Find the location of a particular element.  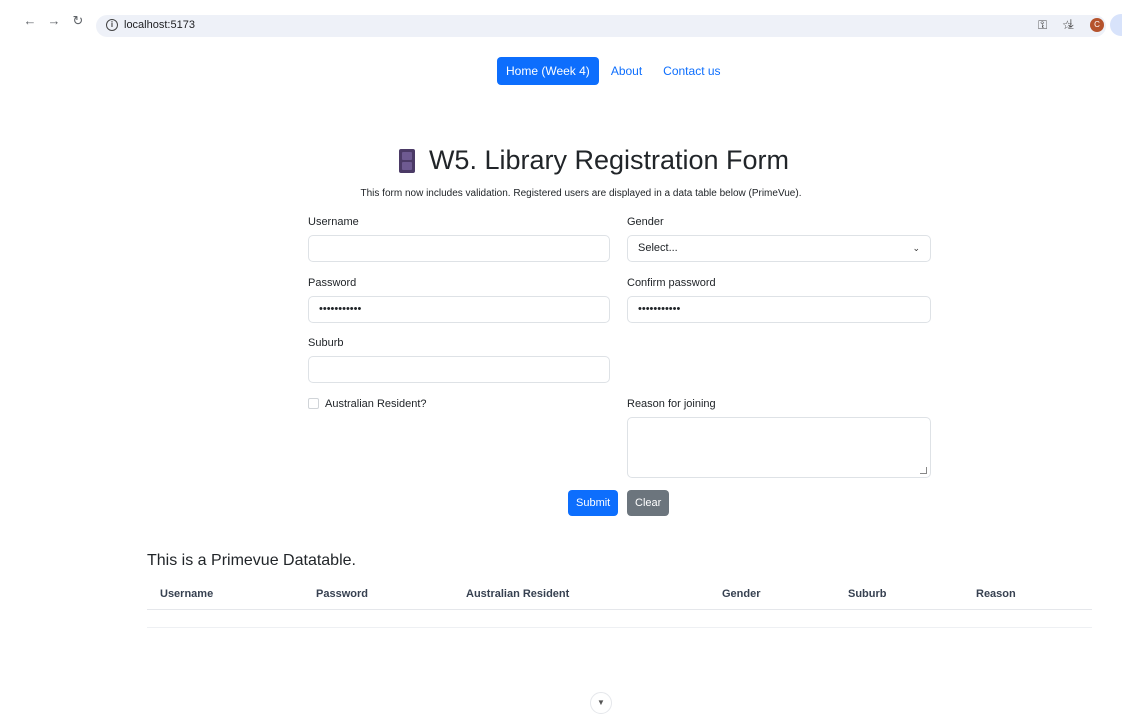

column-reason: Reason is located at coordinates (996, 594).